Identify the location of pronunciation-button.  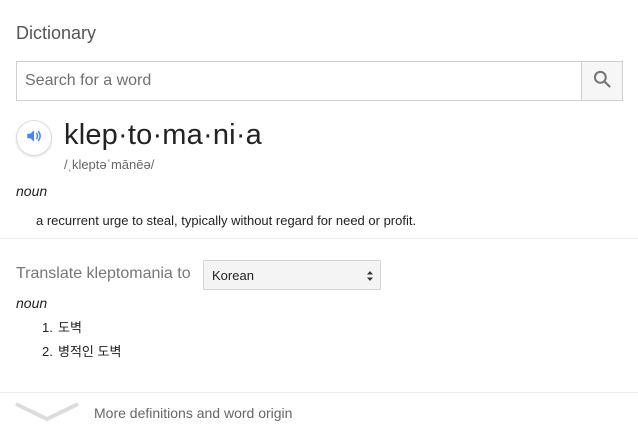
(34, 138).